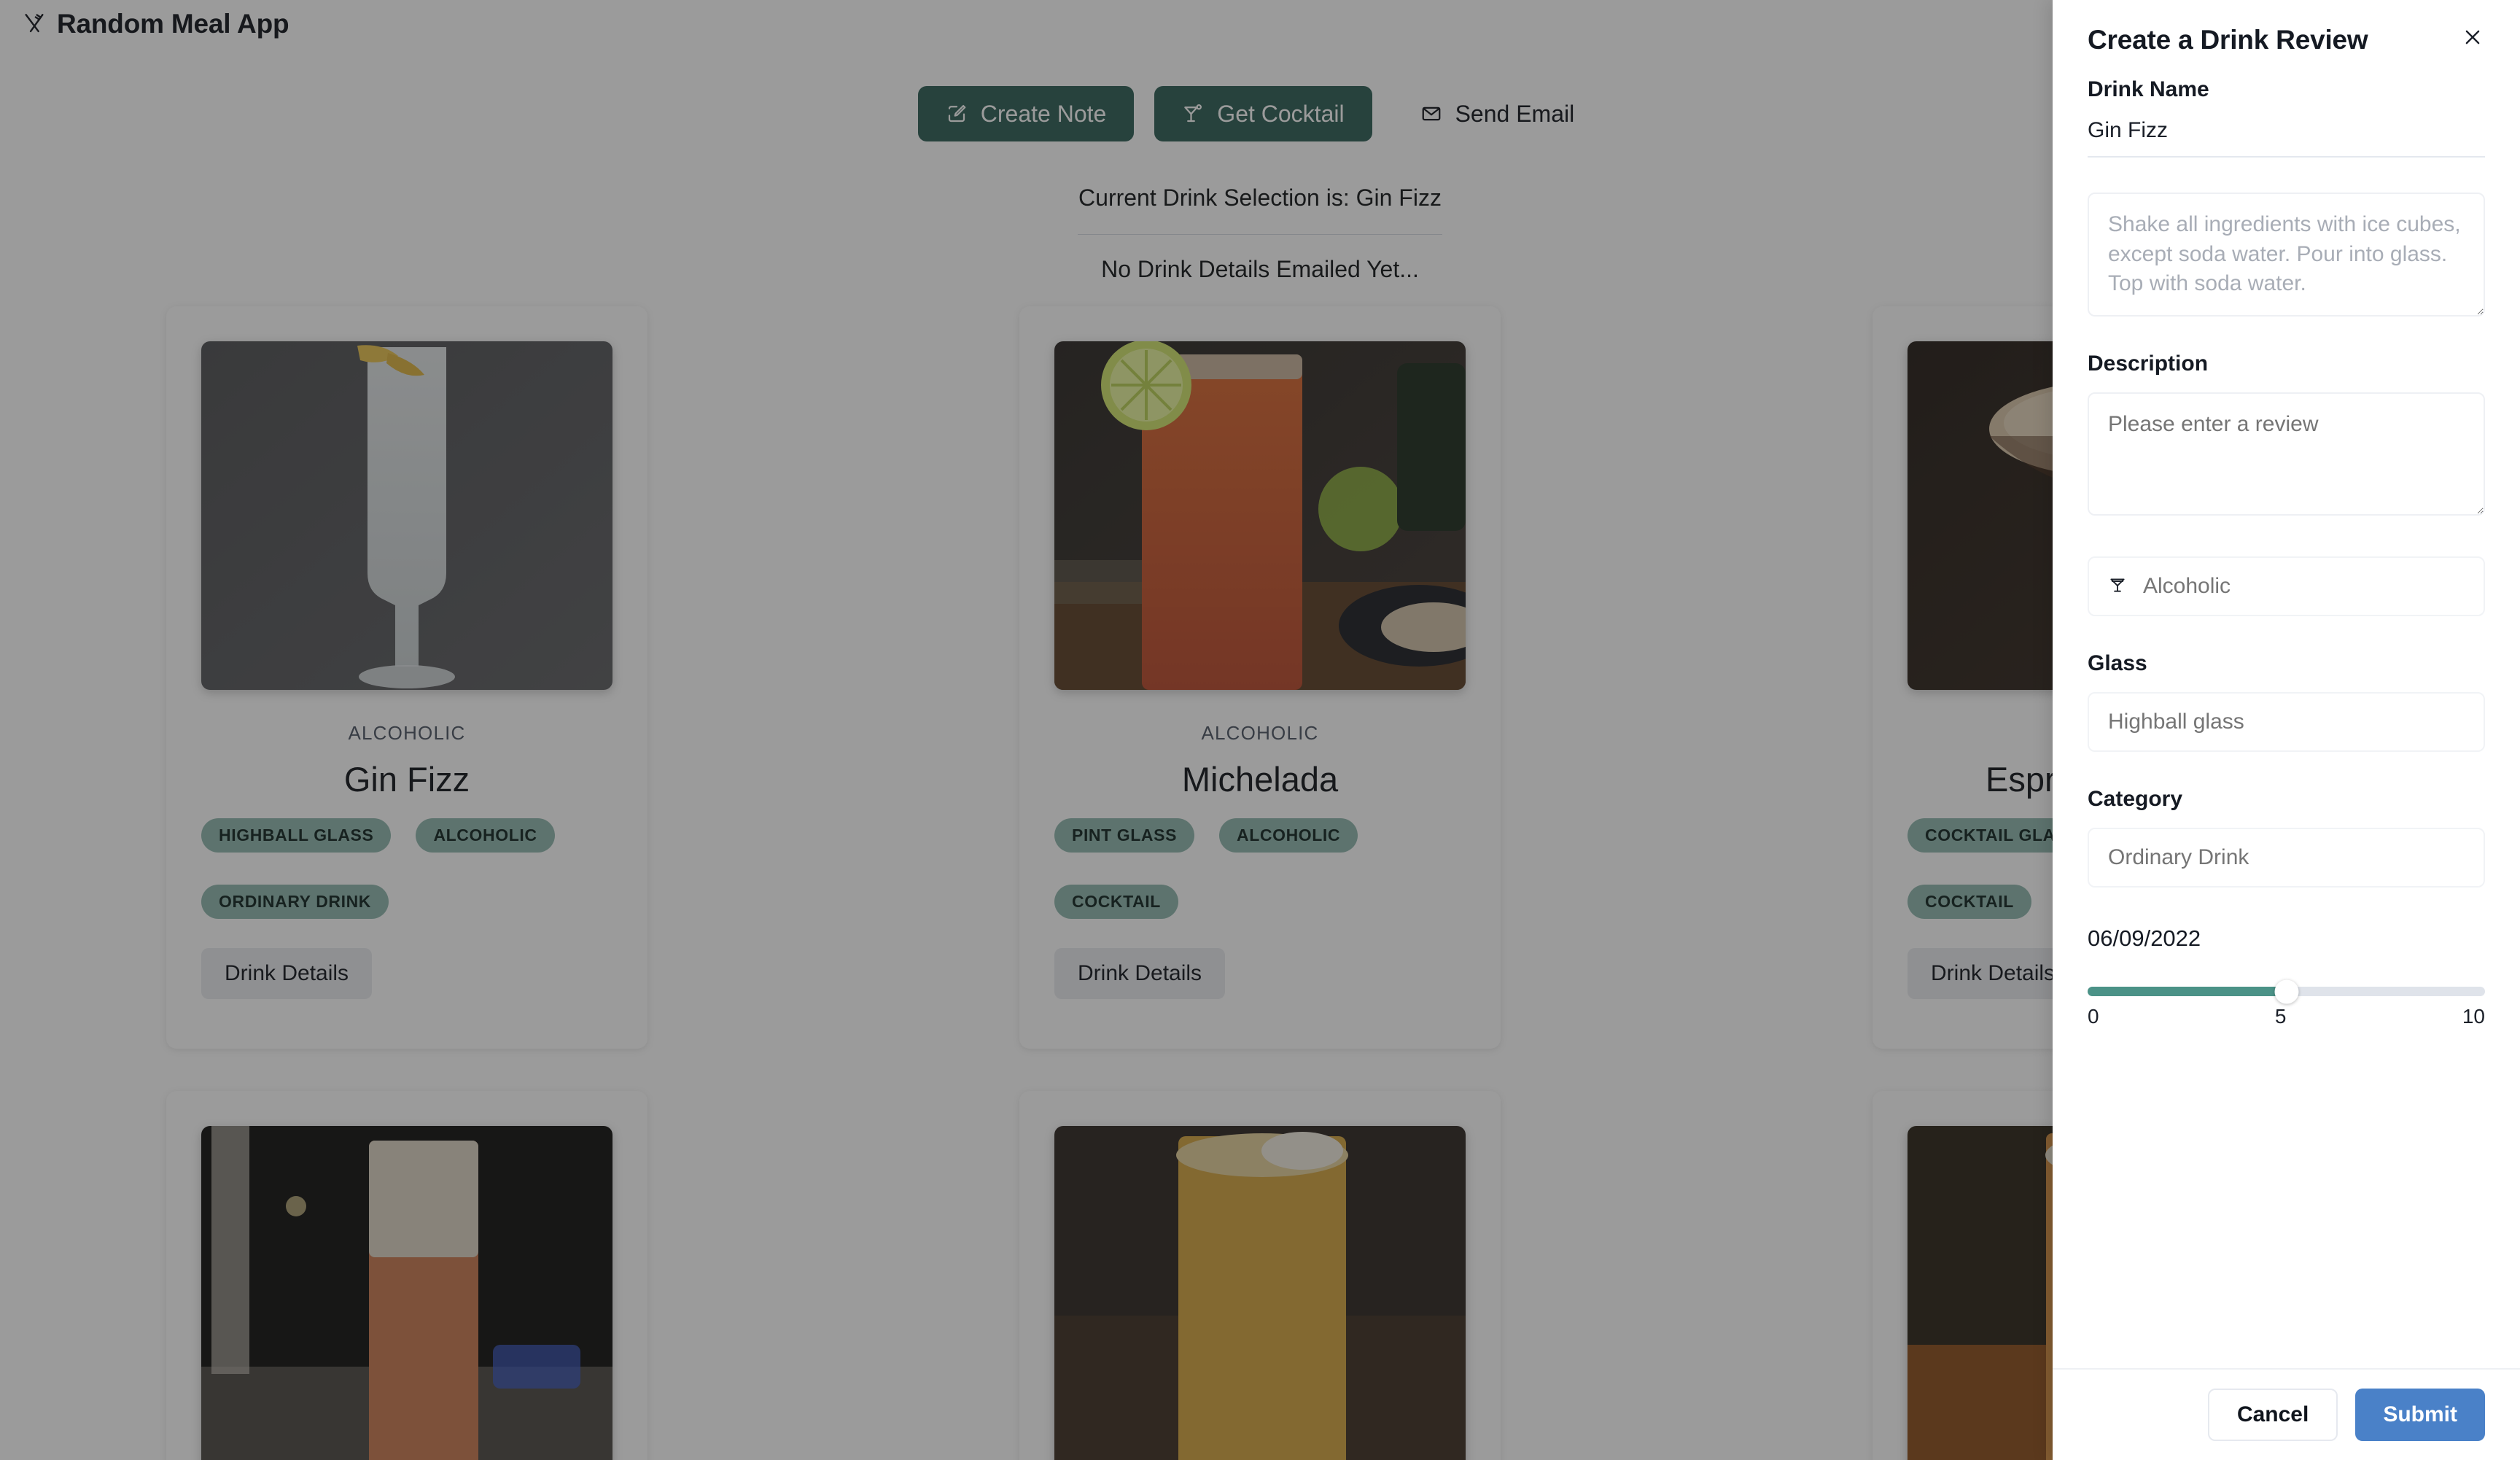 This screenshot has width=2520, height=1460. I want to click on create-note-button: Create Note, so click(1026, 113).